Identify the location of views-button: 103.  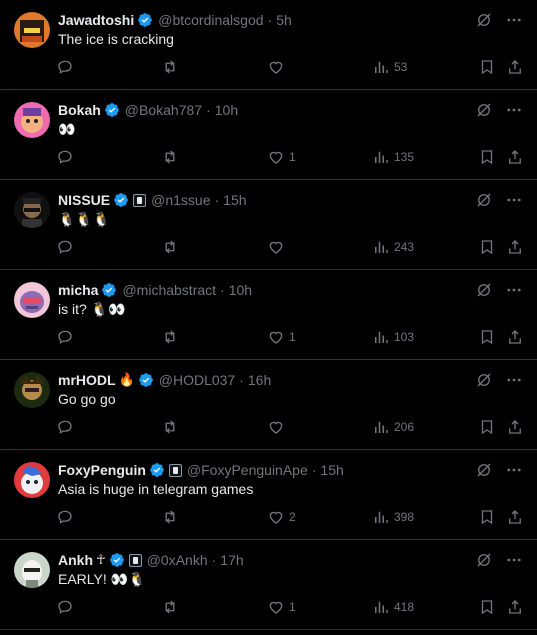
(393, 337).